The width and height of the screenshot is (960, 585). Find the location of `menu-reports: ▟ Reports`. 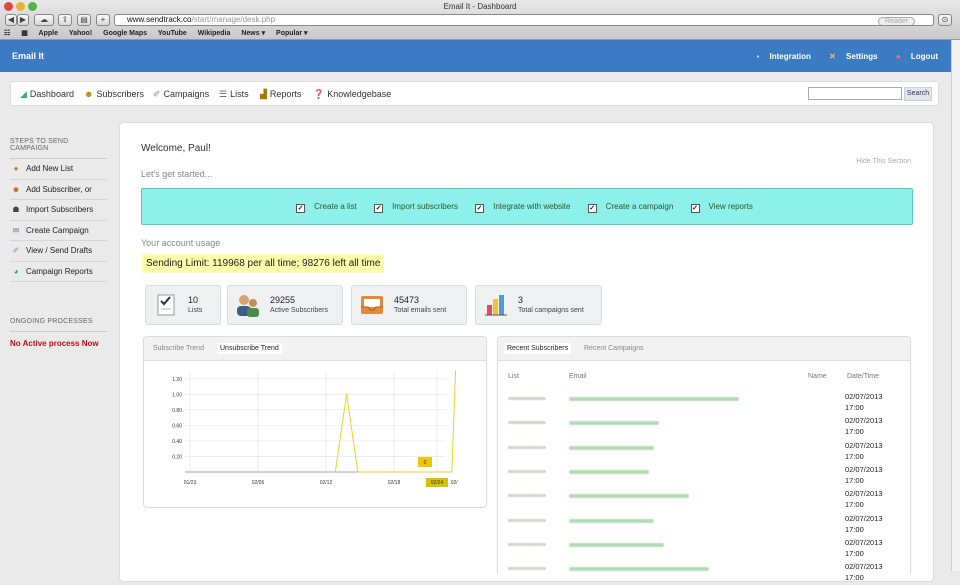

menu-reports: ▟ Reports is located at coordinates (280, 94).